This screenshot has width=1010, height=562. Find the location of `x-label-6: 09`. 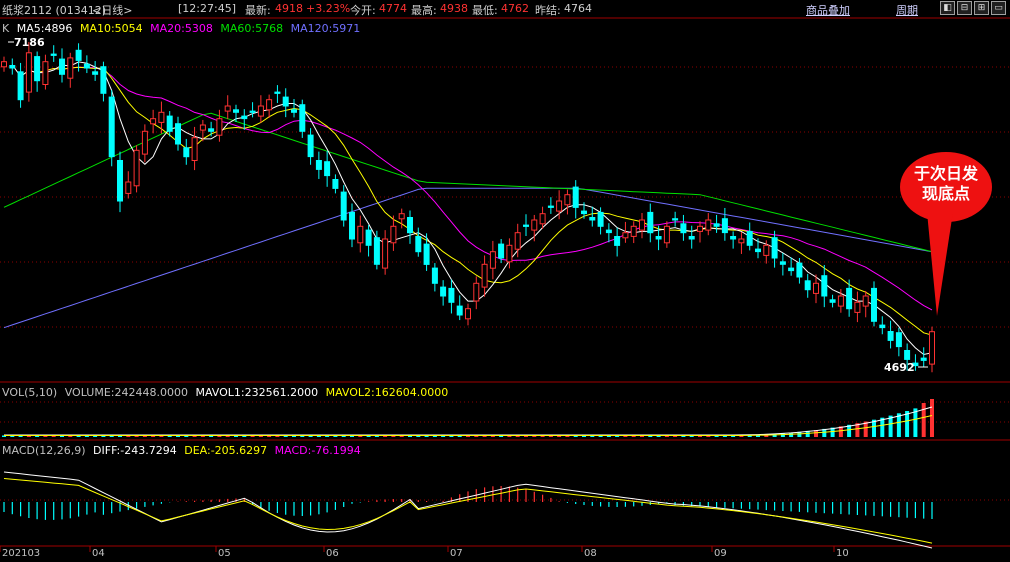

x-label-6: 09 is located at coordinates (720, 553).